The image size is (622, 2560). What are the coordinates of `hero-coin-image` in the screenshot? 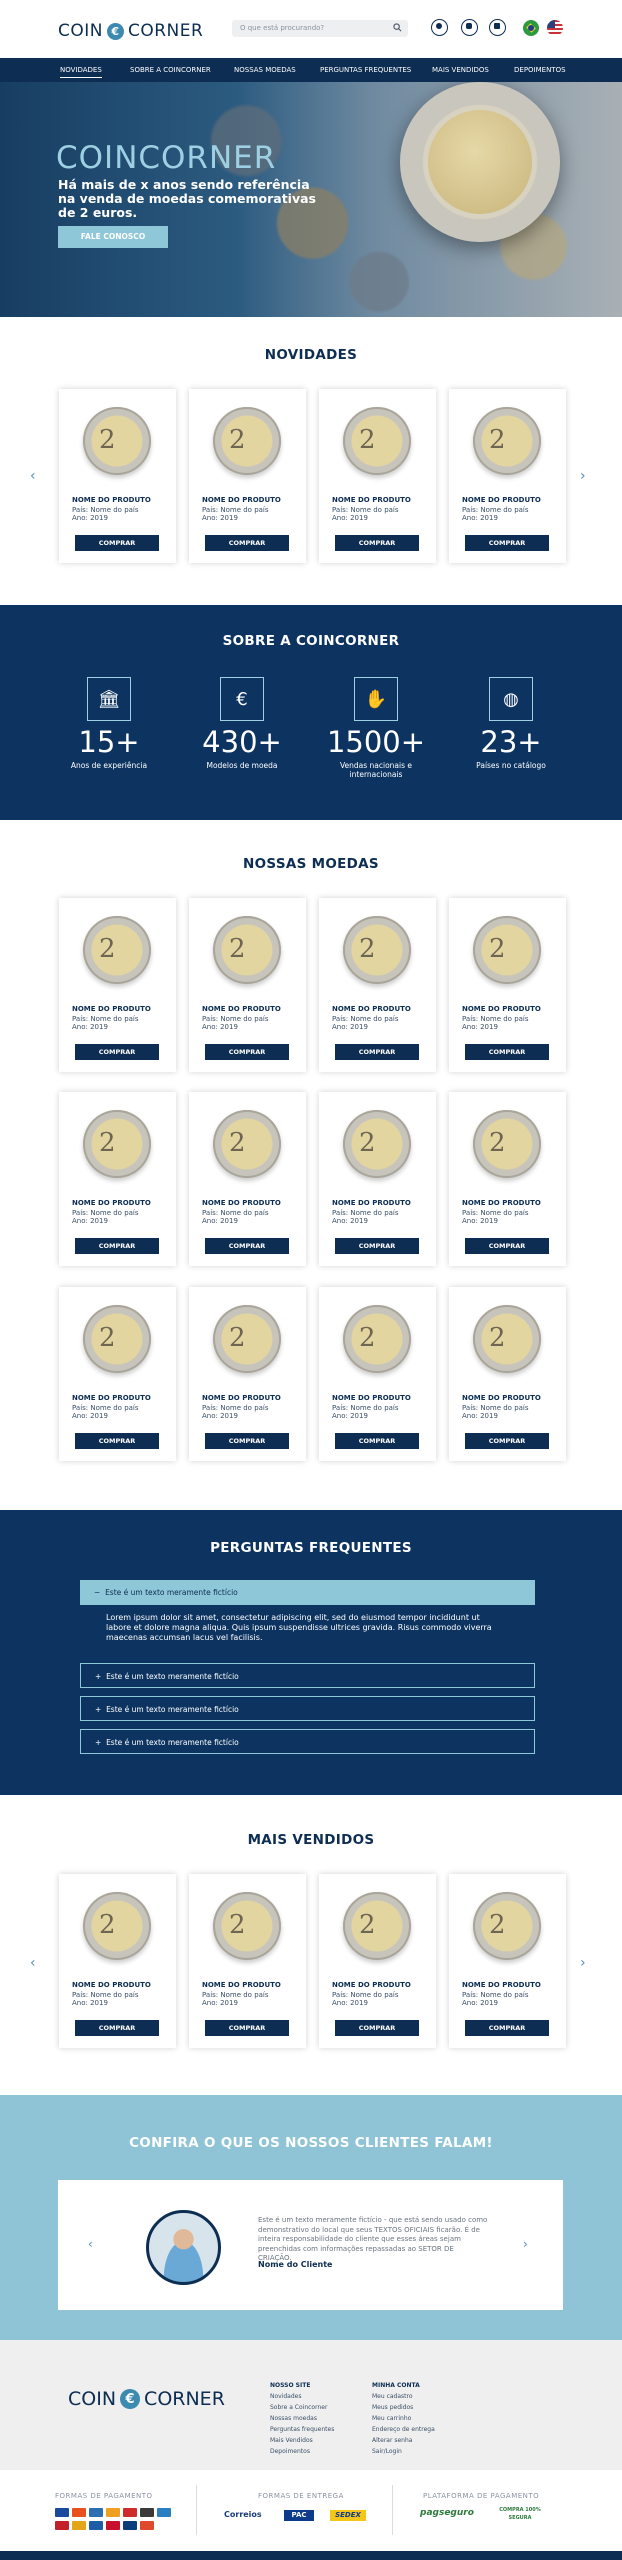 It's located at (480, 162).